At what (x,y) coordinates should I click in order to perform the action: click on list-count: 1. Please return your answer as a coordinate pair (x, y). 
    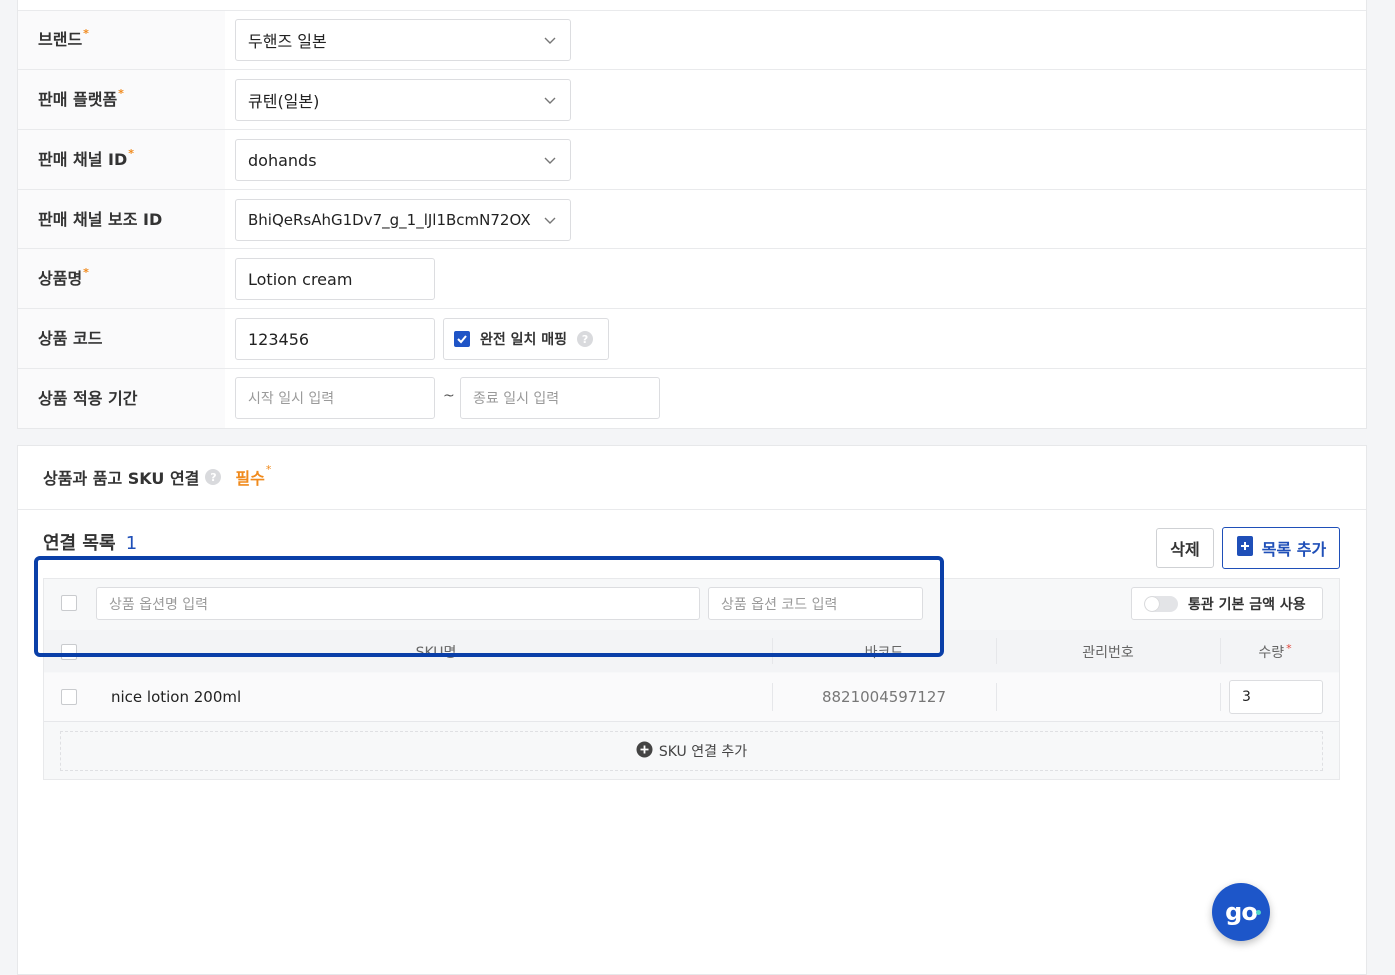
    Looking at the image, I should click on (131, 543).